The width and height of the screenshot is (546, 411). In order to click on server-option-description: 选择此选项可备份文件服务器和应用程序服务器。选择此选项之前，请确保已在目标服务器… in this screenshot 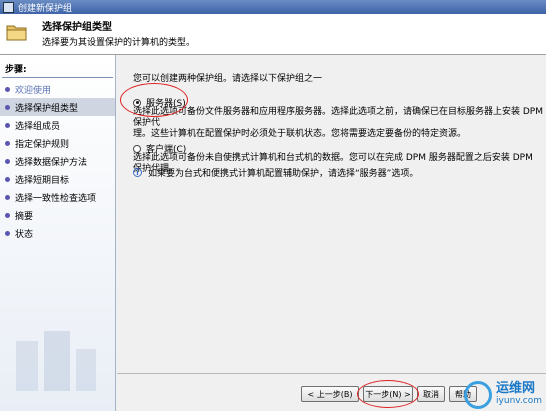, I will do `click(338, 123)`.